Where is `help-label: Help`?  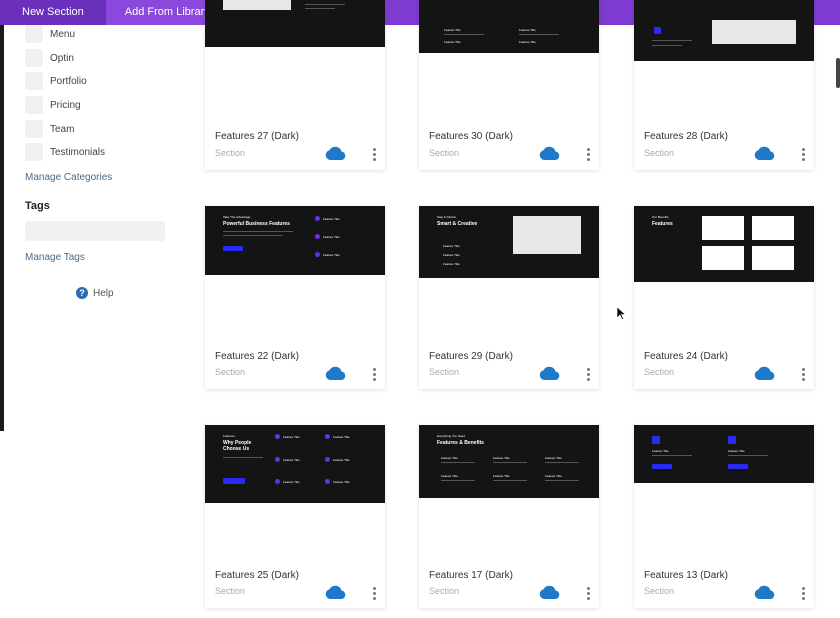
help-label: Help is located at coordinates (103, 293).